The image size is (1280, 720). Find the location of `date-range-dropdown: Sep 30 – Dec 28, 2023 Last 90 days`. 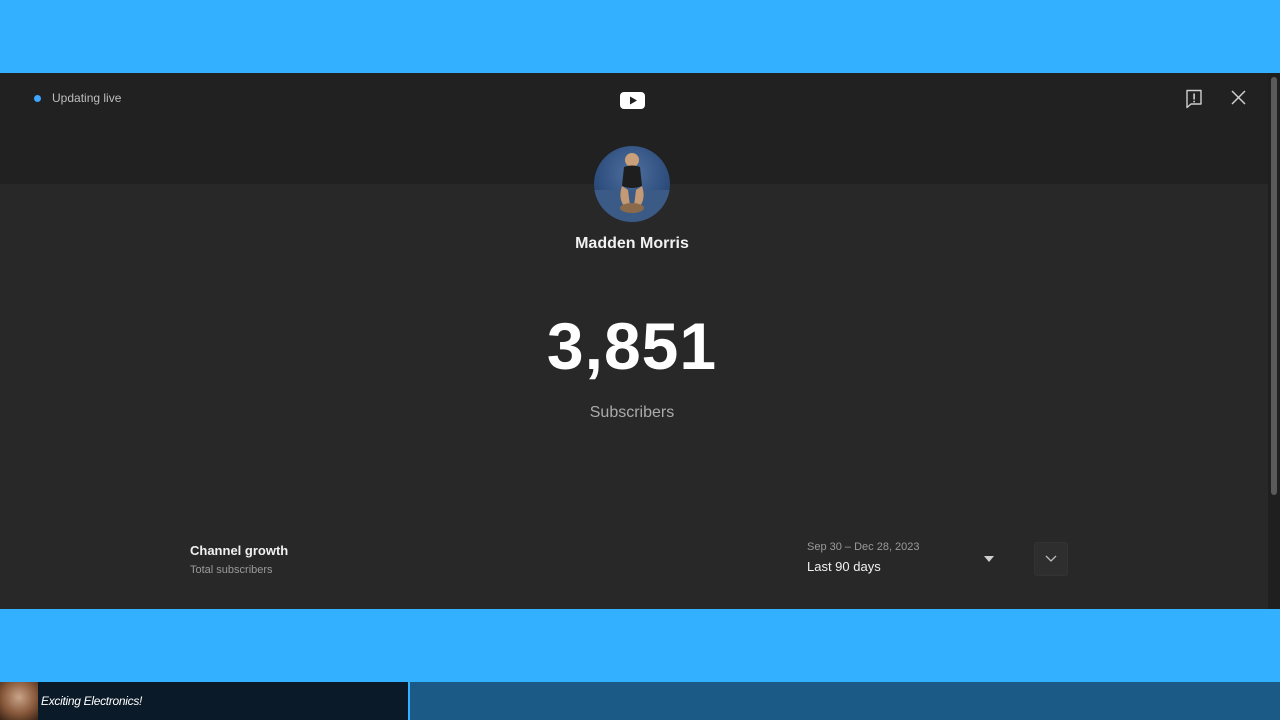

date-range-dropdown: Sep 30 – Dec 28, 2023 Last 90 days is located at coordinates (903, 559).